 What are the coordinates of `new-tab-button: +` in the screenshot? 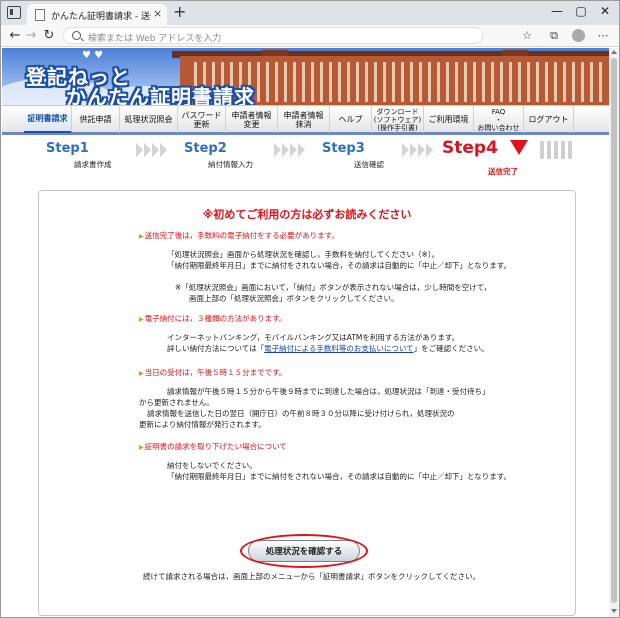 It's located at (179, 12).